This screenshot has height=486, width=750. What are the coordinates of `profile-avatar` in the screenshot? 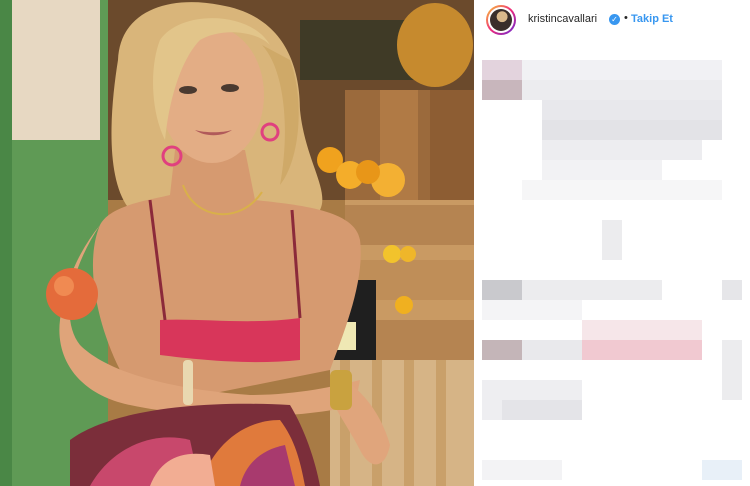 It's located at (501, 20).